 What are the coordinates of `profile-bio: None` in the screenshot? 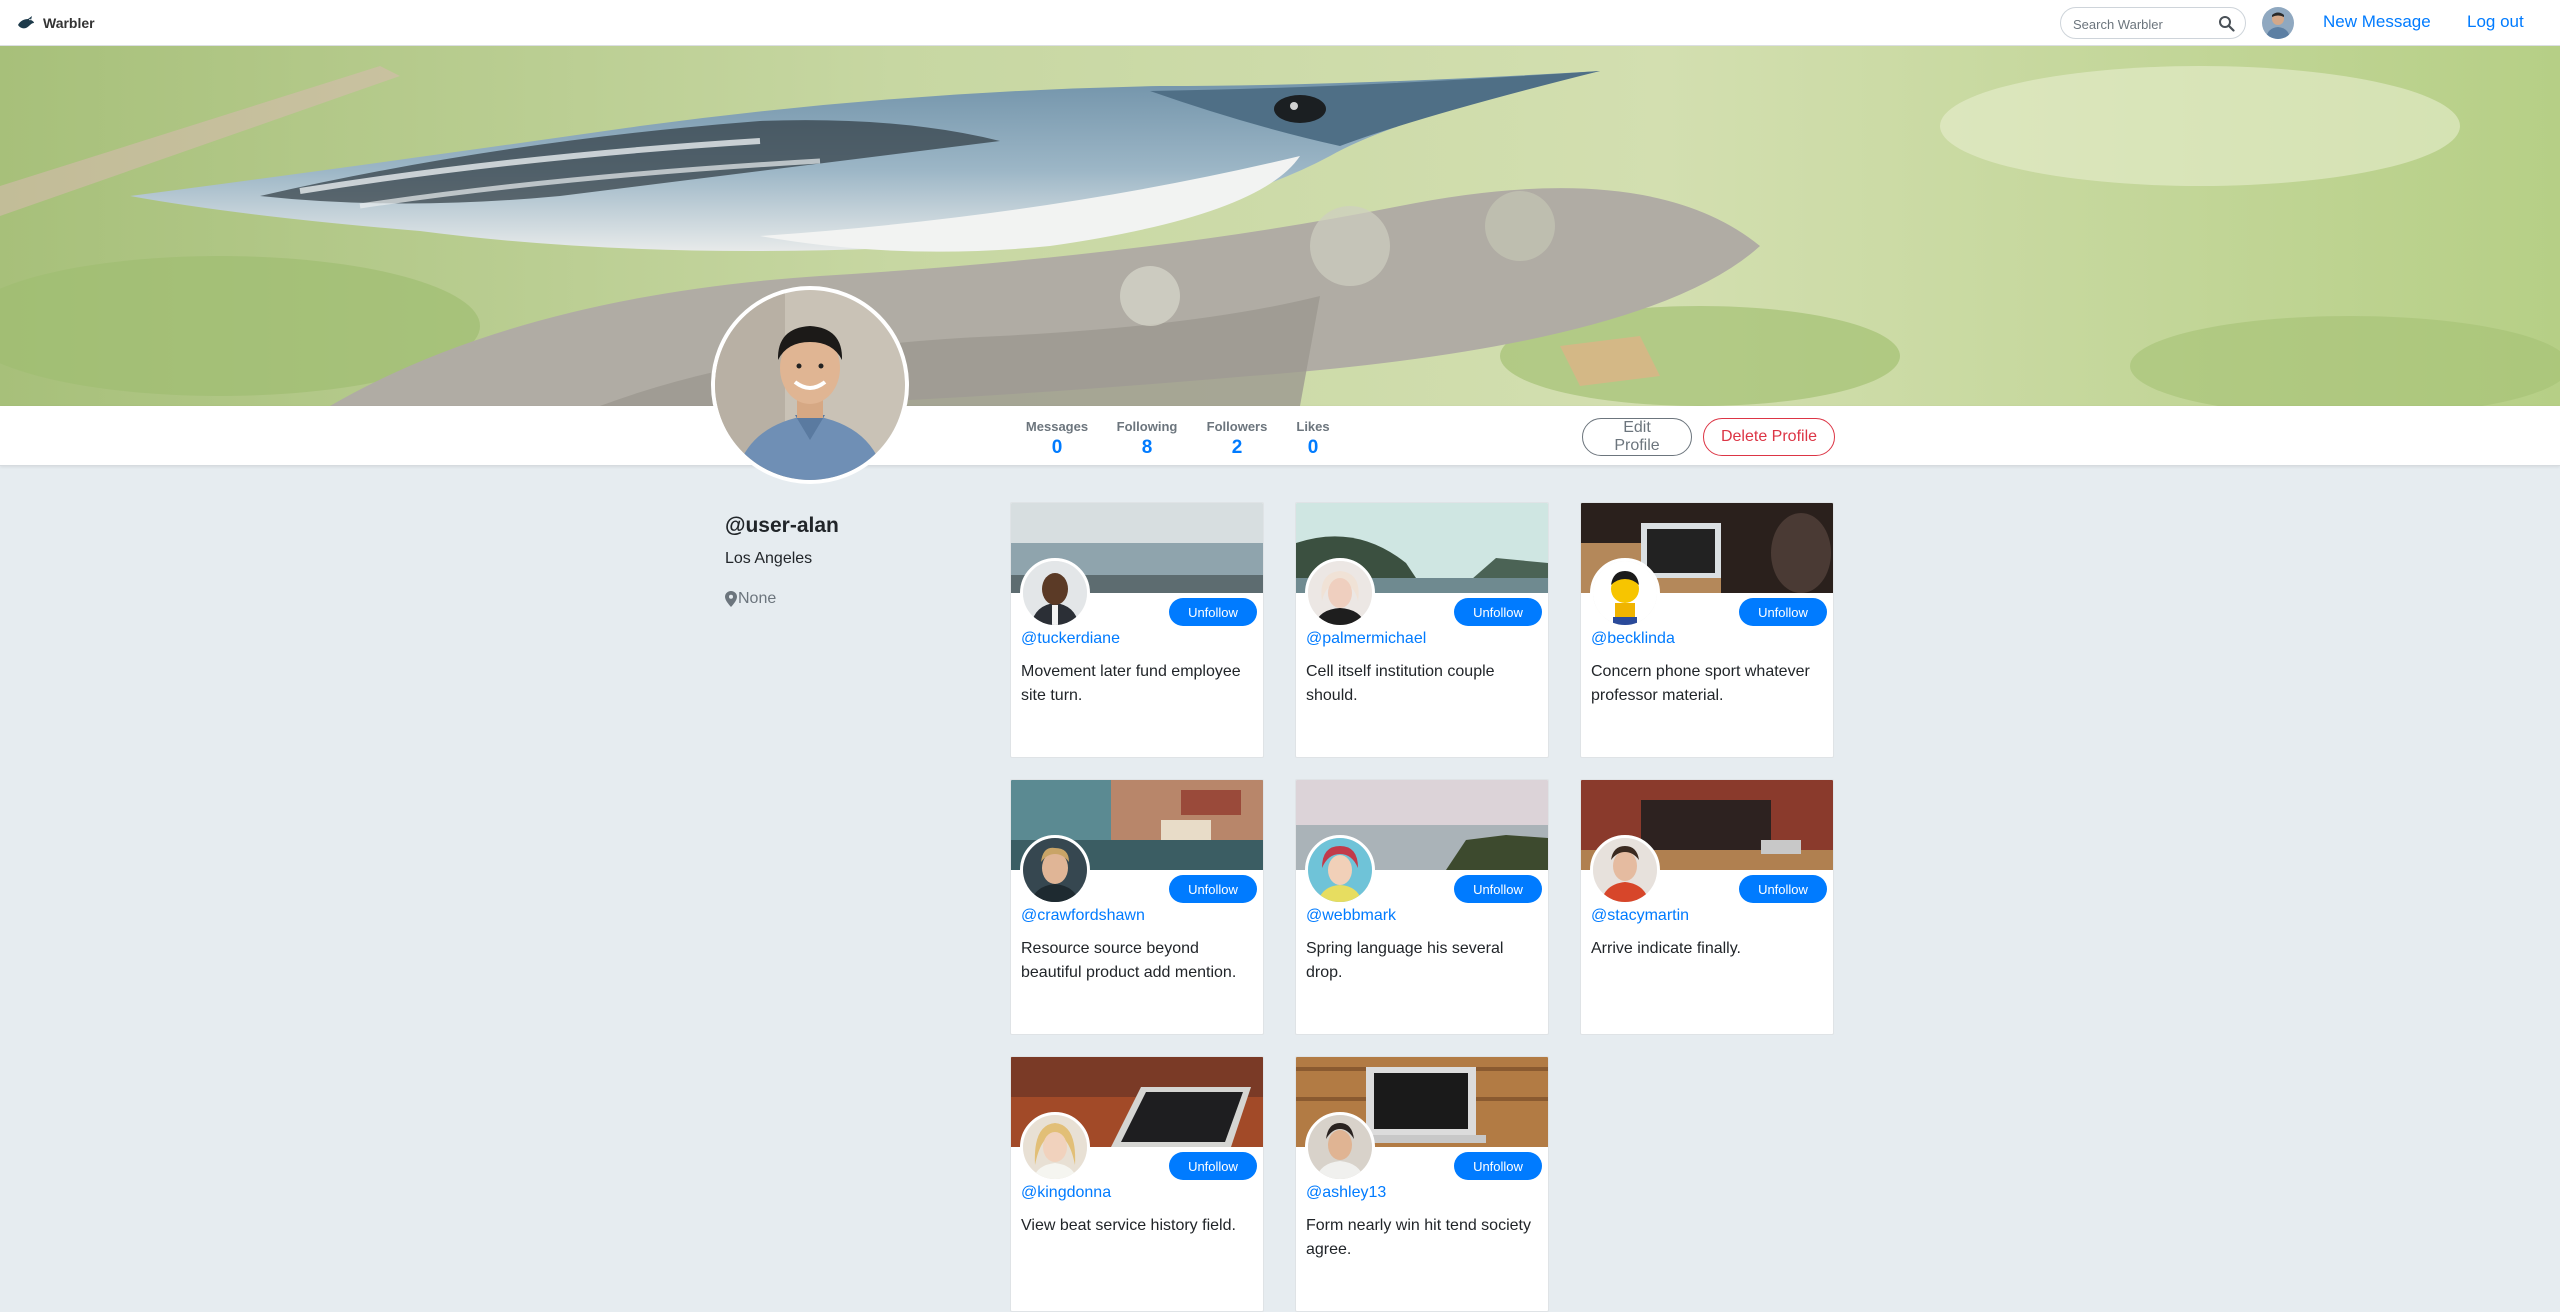 It's located at (750, 599).